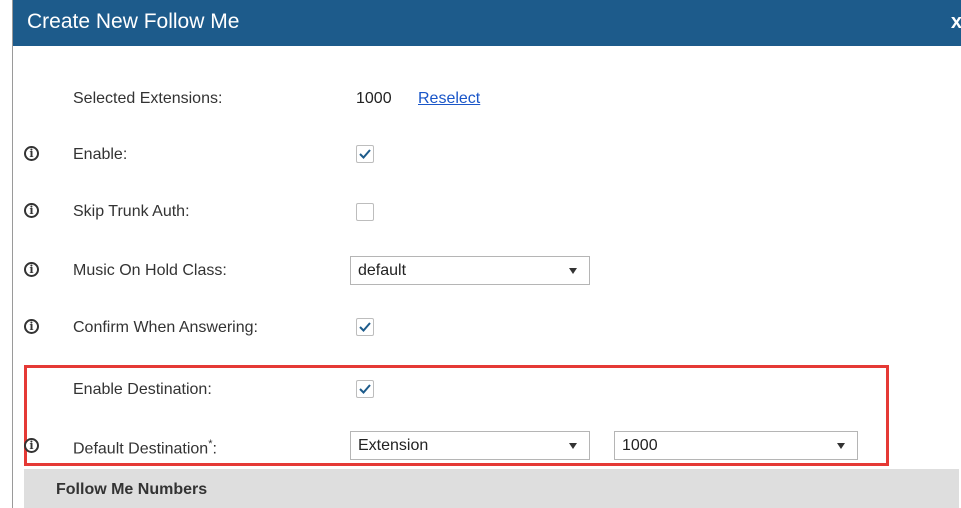  I want to click on label-suffix: :, so click(214, 449).